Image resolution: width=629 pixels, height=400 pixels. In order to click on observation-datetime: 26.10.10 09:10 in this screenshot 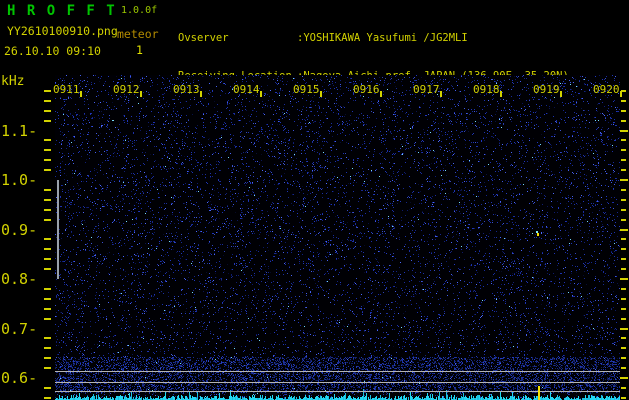, I will do `click(52, 51)`.